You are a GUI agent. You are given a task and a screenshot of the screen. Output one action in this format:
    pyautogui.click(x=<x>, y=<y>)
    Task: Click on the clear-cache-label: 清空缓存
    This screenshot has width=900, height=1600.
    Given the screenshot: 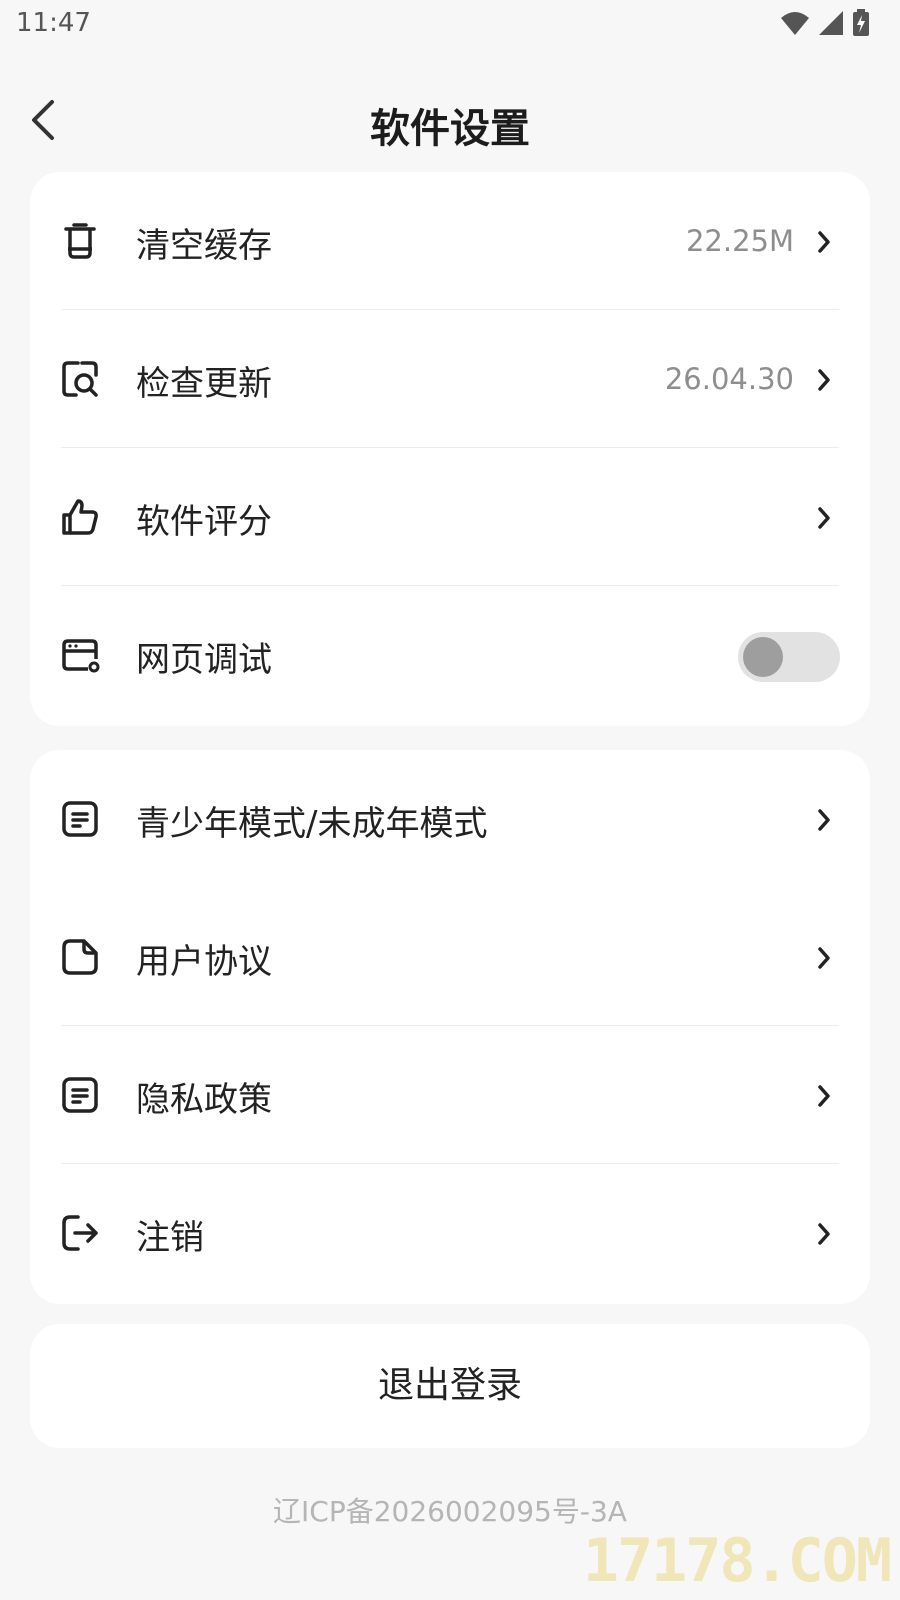 What is the action you would take?
    pyautogui.click(x=204, y=246)
    